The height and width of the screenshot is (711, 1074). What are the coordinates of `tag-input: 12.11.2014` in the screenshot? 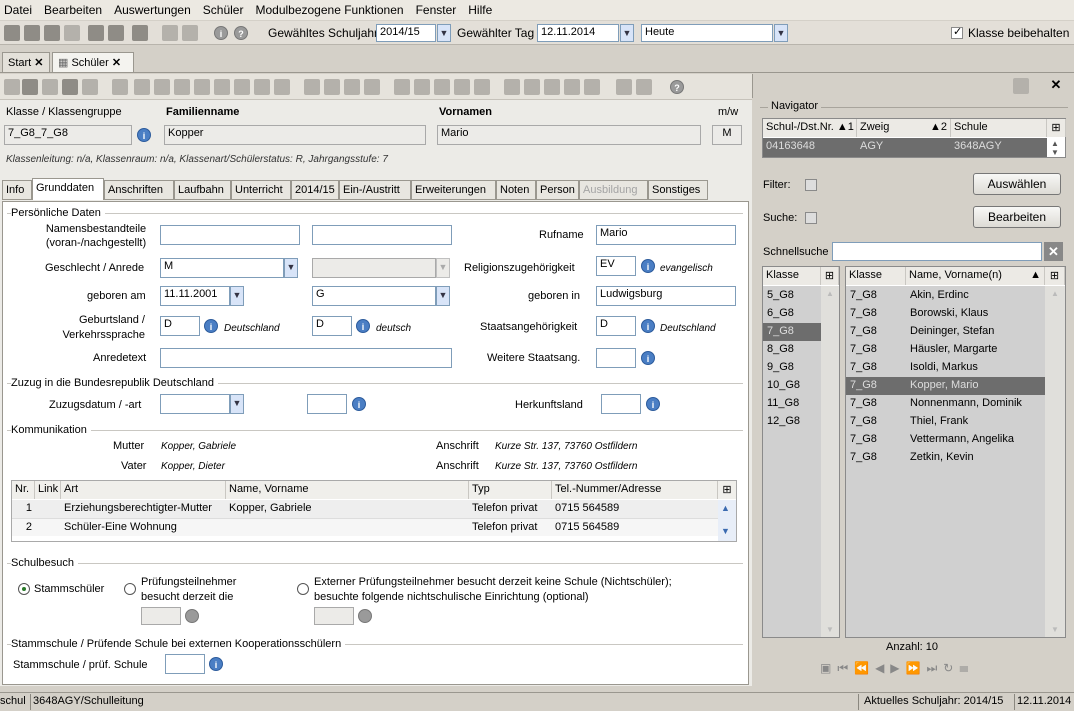 It's located at (578, 33).